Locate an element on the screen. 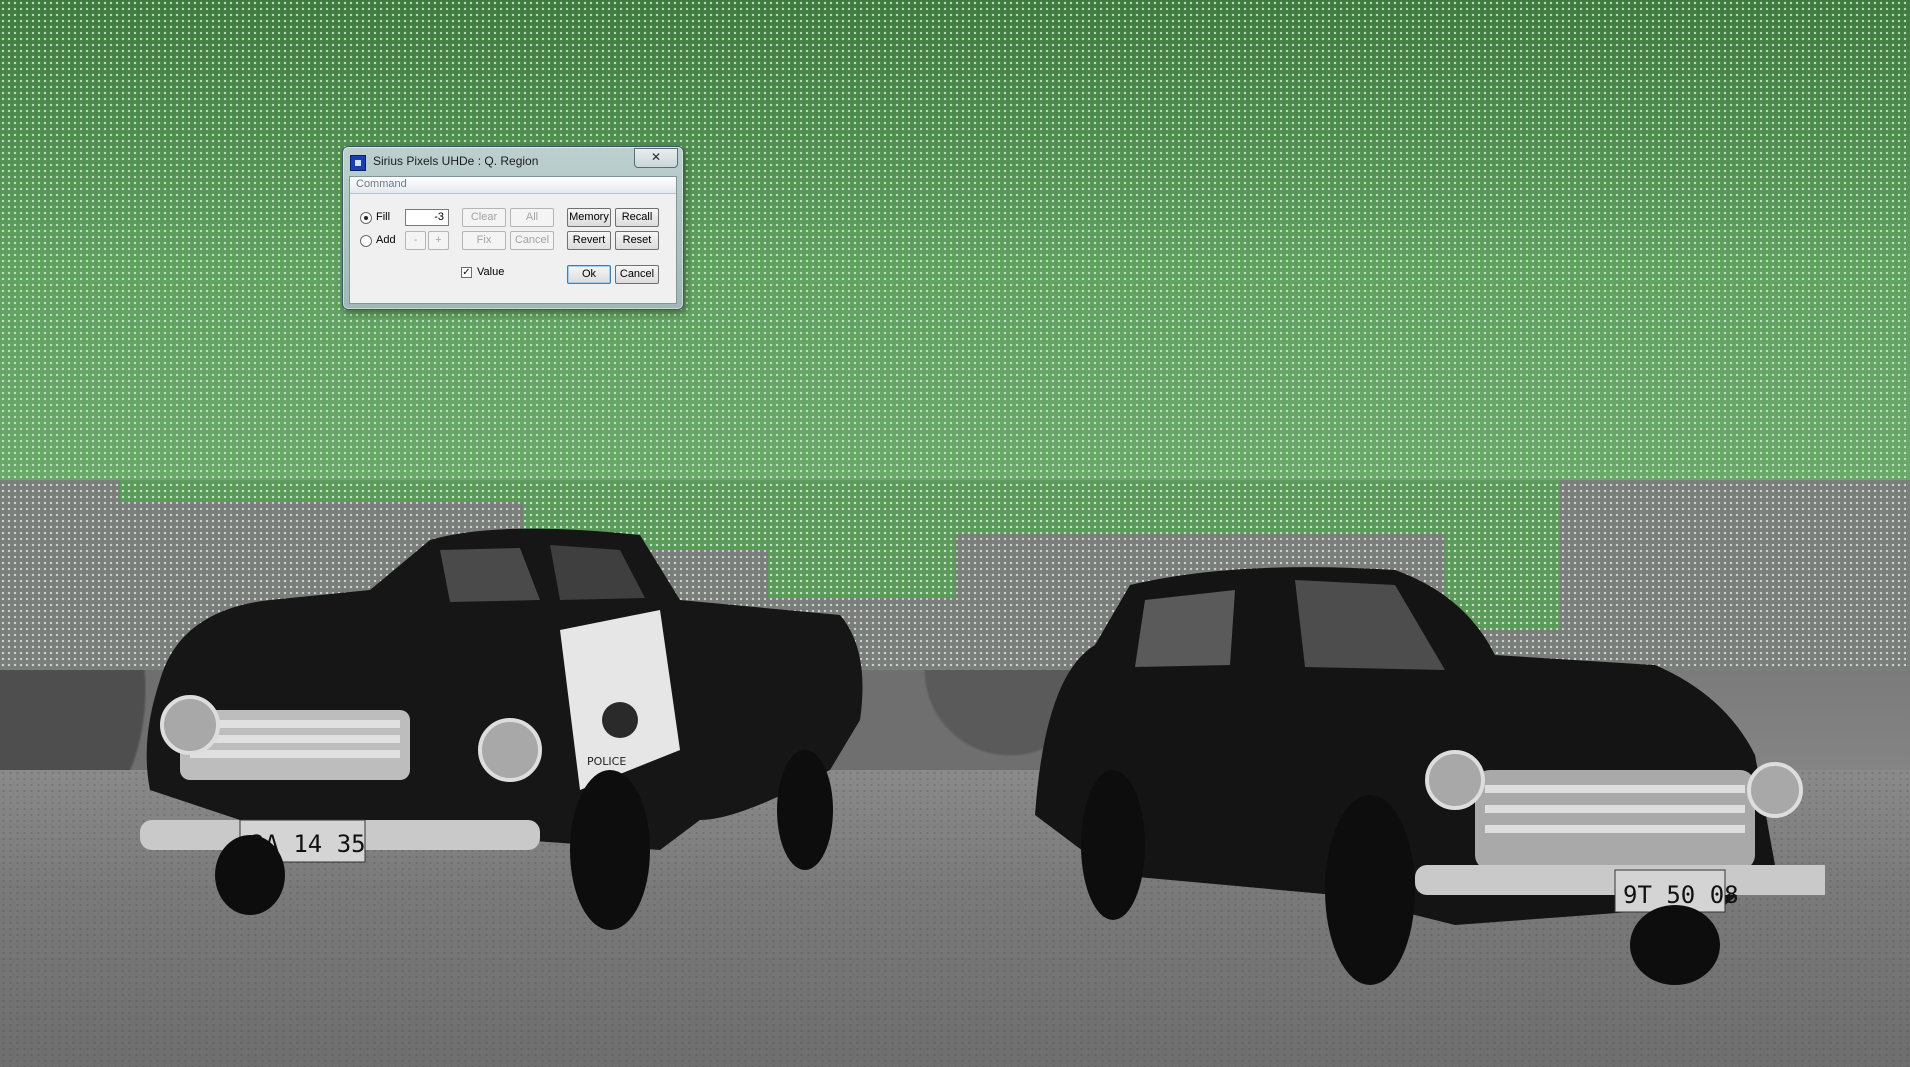 This screenshot has width=1910, height=1067. fill-label: Fill is located at coordinates (383, 217).